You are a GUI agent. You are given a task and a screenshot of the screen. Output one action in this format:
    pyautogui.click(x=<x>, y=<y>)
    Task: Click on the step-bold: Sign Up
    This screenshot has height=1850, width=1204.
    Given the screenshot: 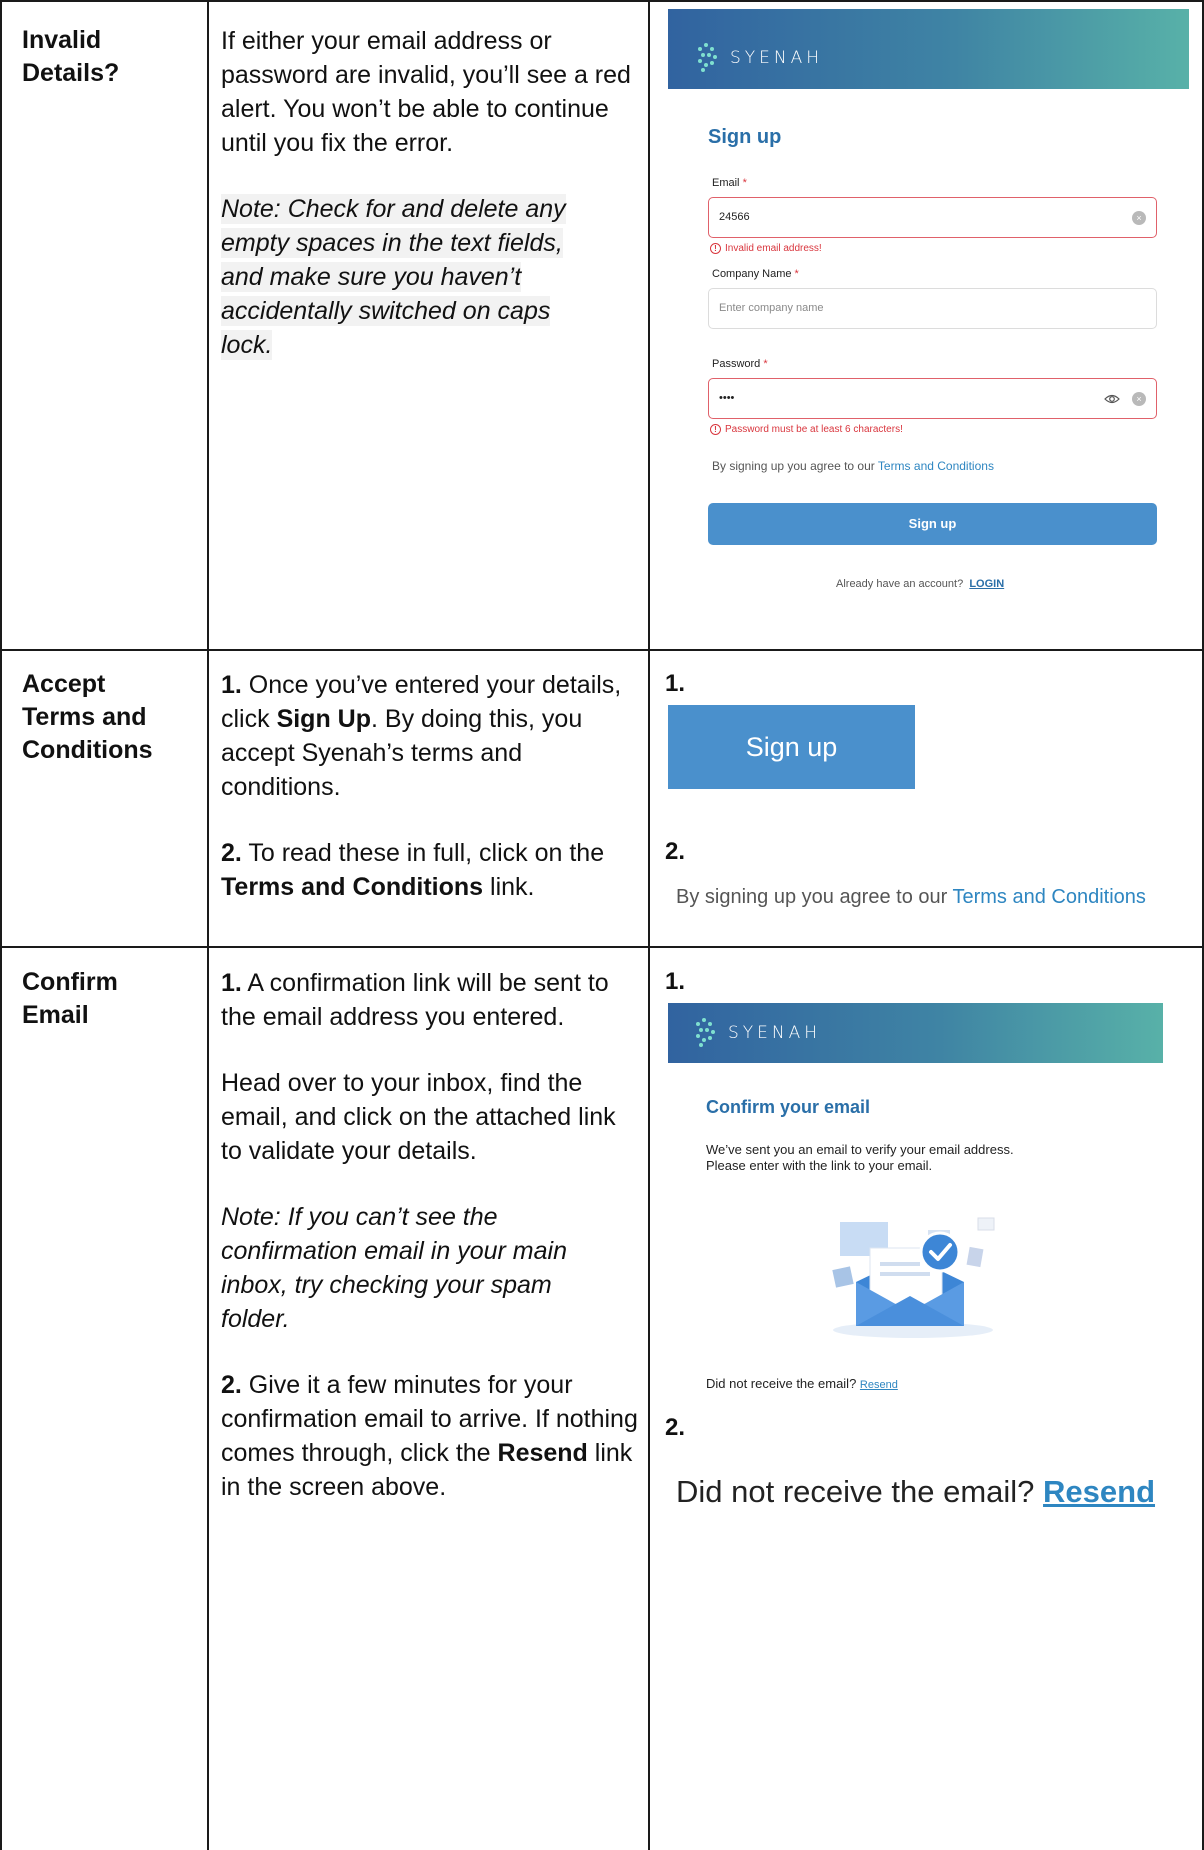 What is the action you would take?
    pyautogui.click(x=323, y=719)
    